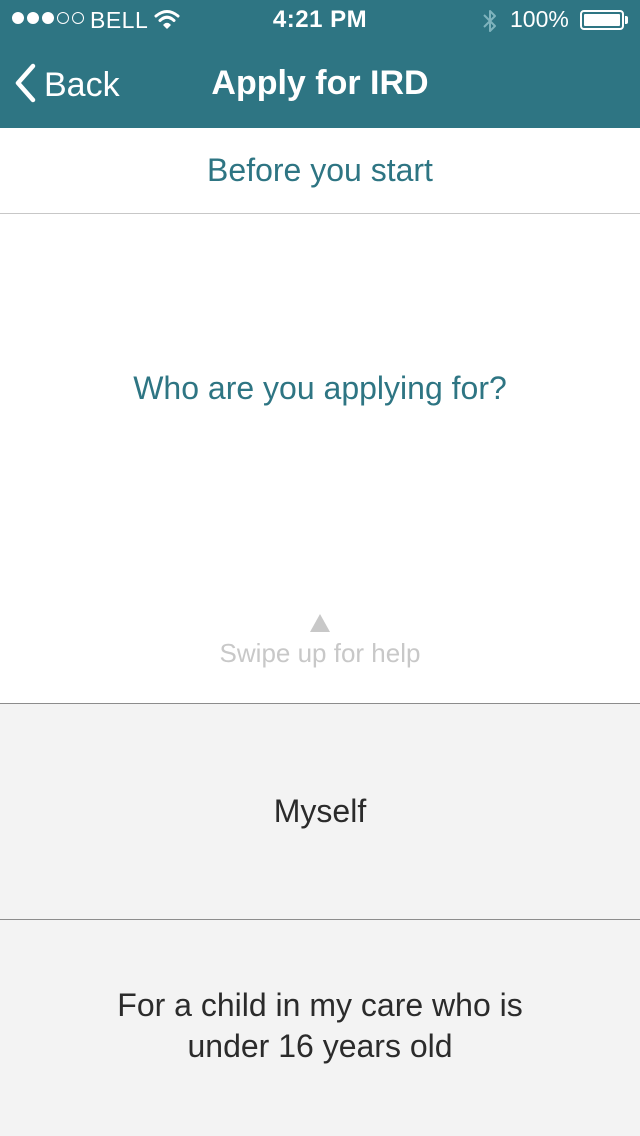  What do you see at coordinates (539, 19) in the screenshot?
I see `battery-percentage: 100%` at bounding box center [539, 19].